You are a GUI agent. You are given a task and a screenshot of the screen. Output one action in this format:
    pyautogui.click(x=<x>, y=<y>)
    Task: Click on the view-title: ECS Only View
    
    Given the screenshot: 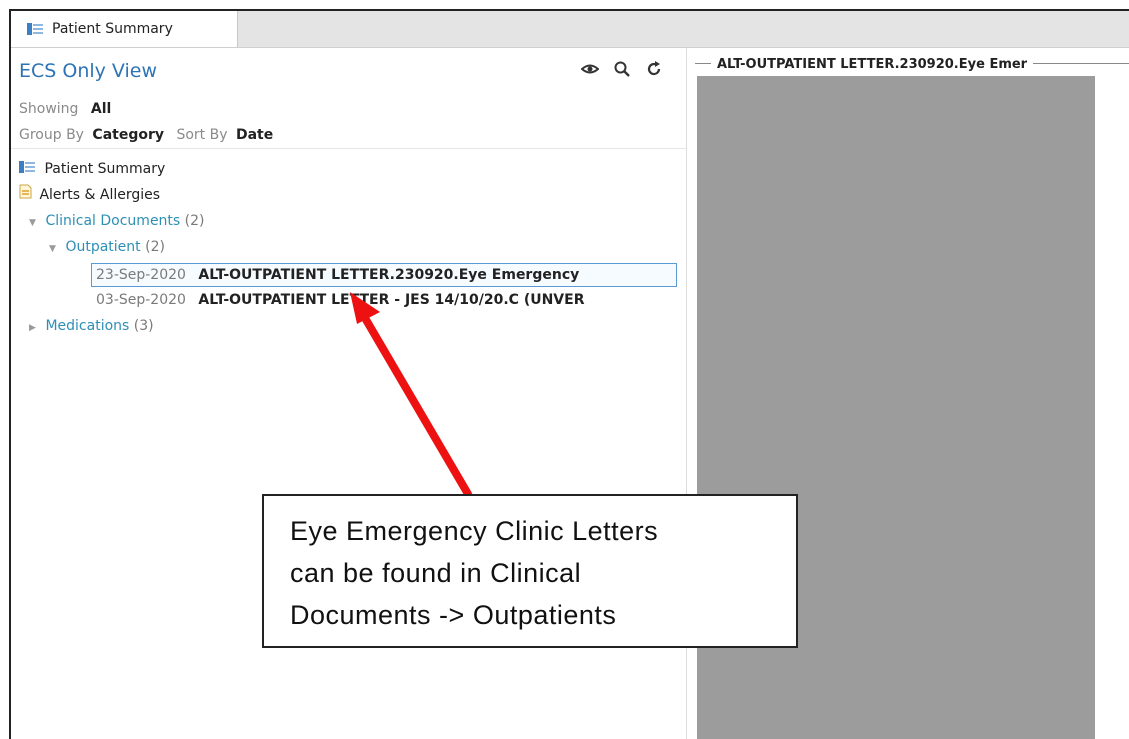 What is the action you would take?
    pyautogui.click(x=88, y=71)
    